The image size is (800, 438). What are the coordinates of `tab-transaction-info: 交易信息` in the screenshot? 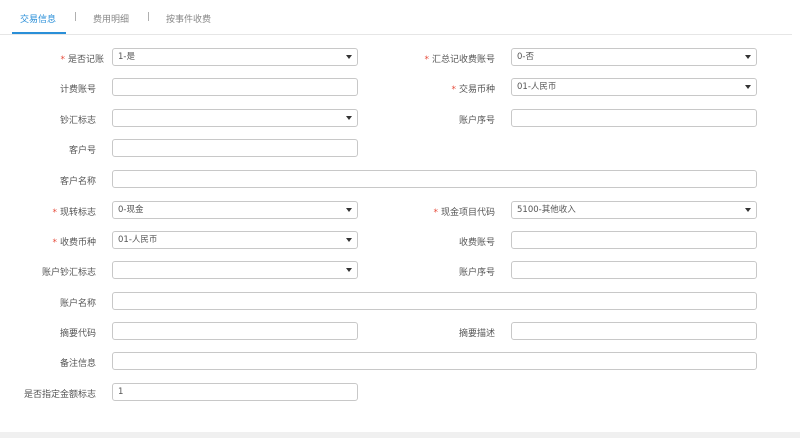 It's located at (38, 18).